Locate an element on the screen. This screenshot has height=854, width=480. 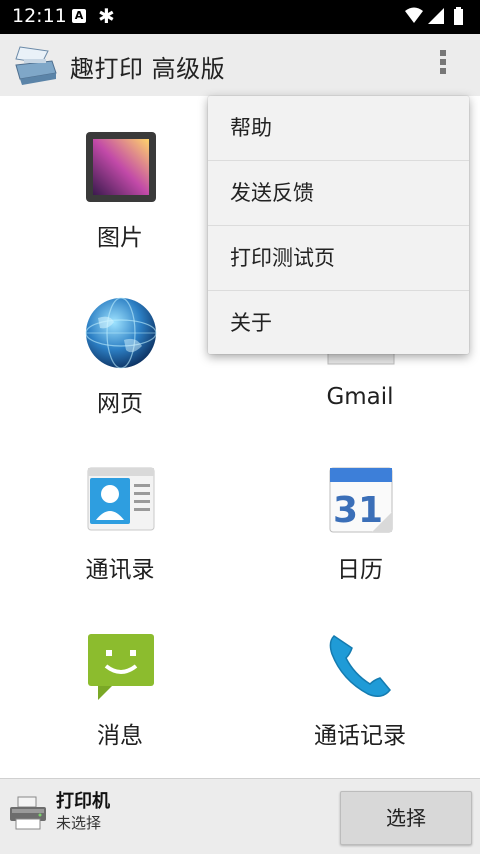
signal-icon is located at coordinates (436, 16).